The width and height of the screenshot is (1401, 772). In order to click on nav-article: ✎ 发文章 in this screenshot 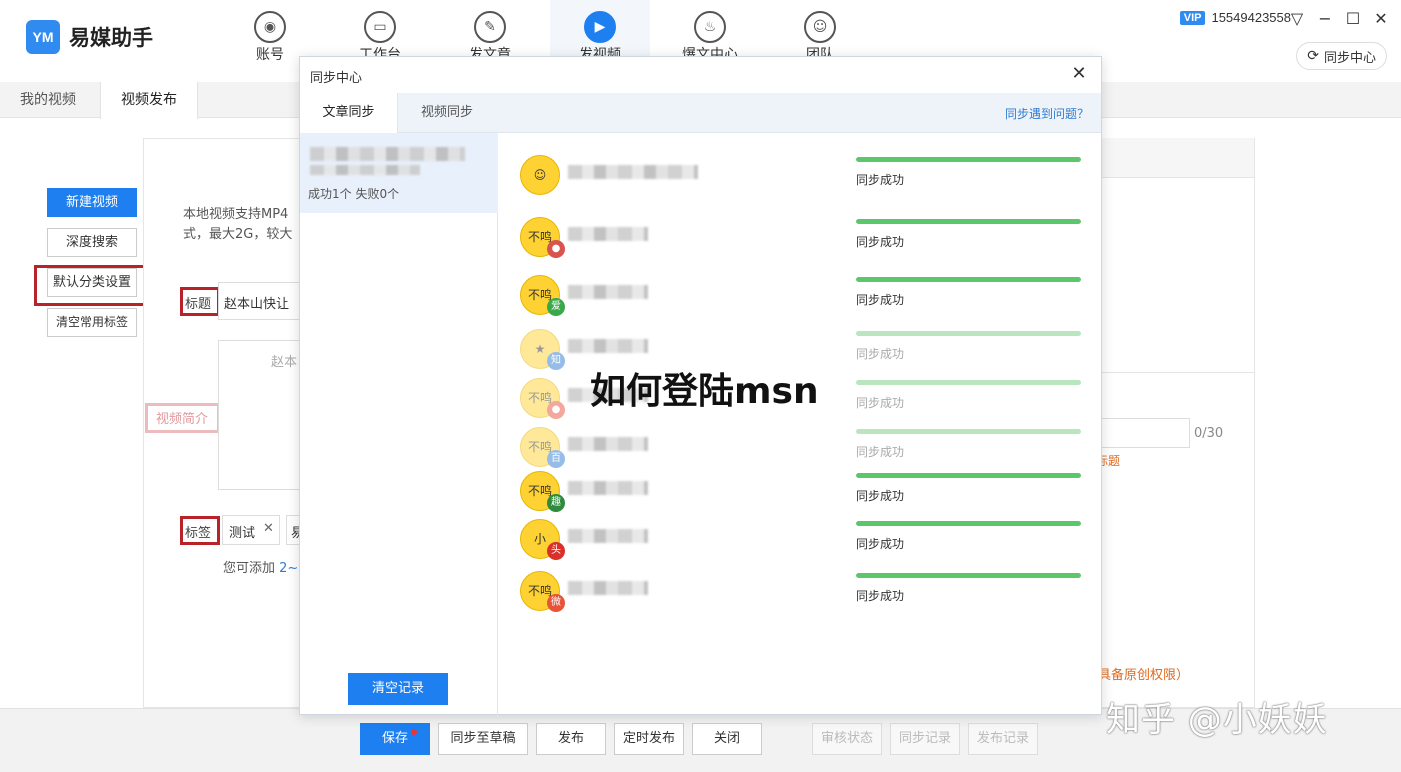, I will do `click(490, 32)`.